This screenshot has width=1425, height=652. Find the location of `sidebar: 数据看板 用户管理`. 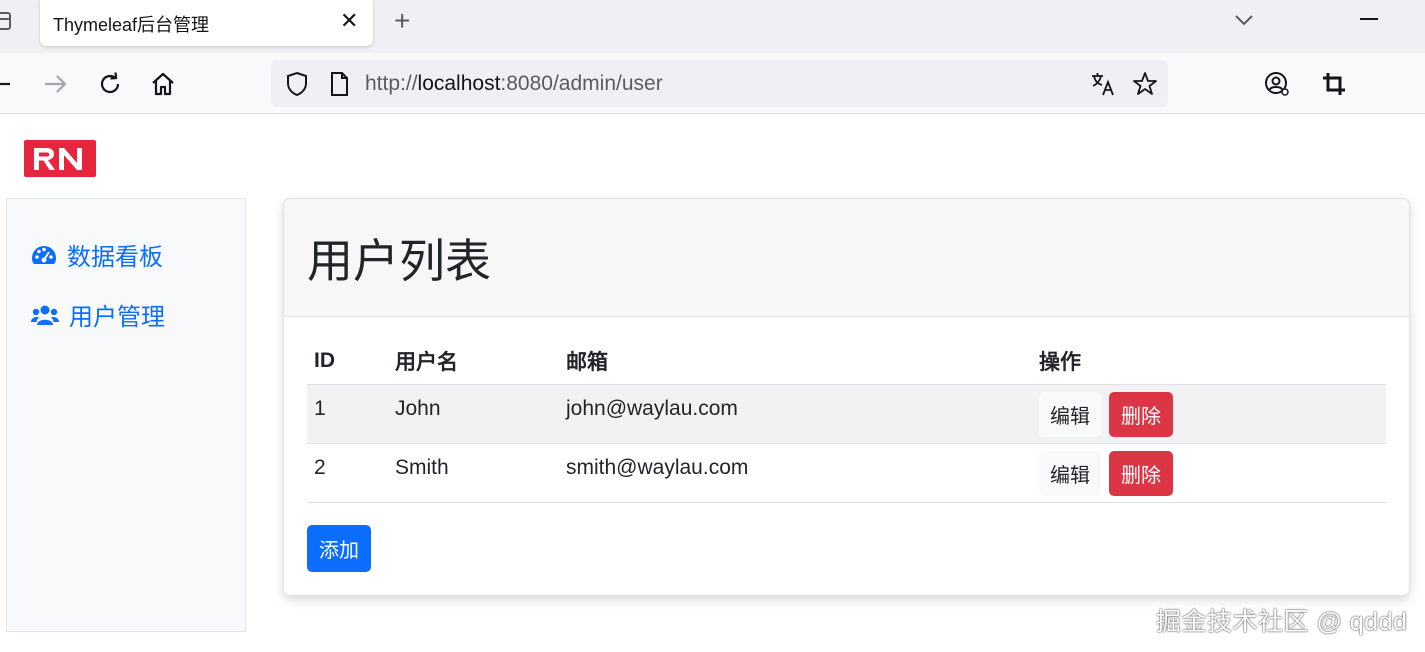

sidebar: 数据看板 用户管理 is located at coordinates (126, 415).